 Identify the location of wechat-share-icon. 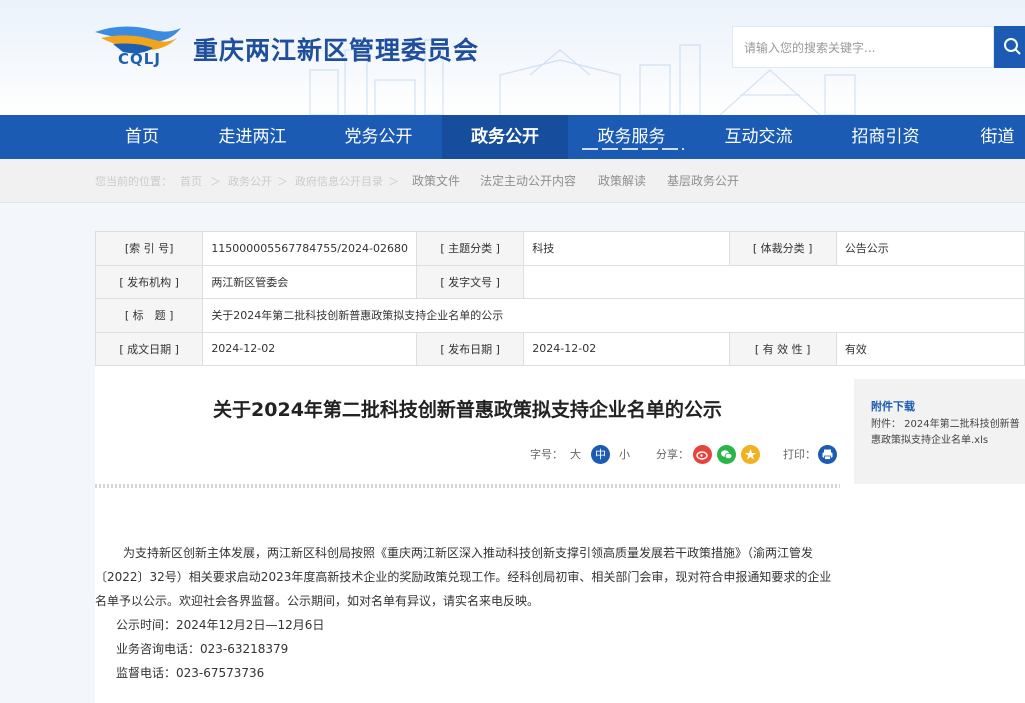
(726, 454).